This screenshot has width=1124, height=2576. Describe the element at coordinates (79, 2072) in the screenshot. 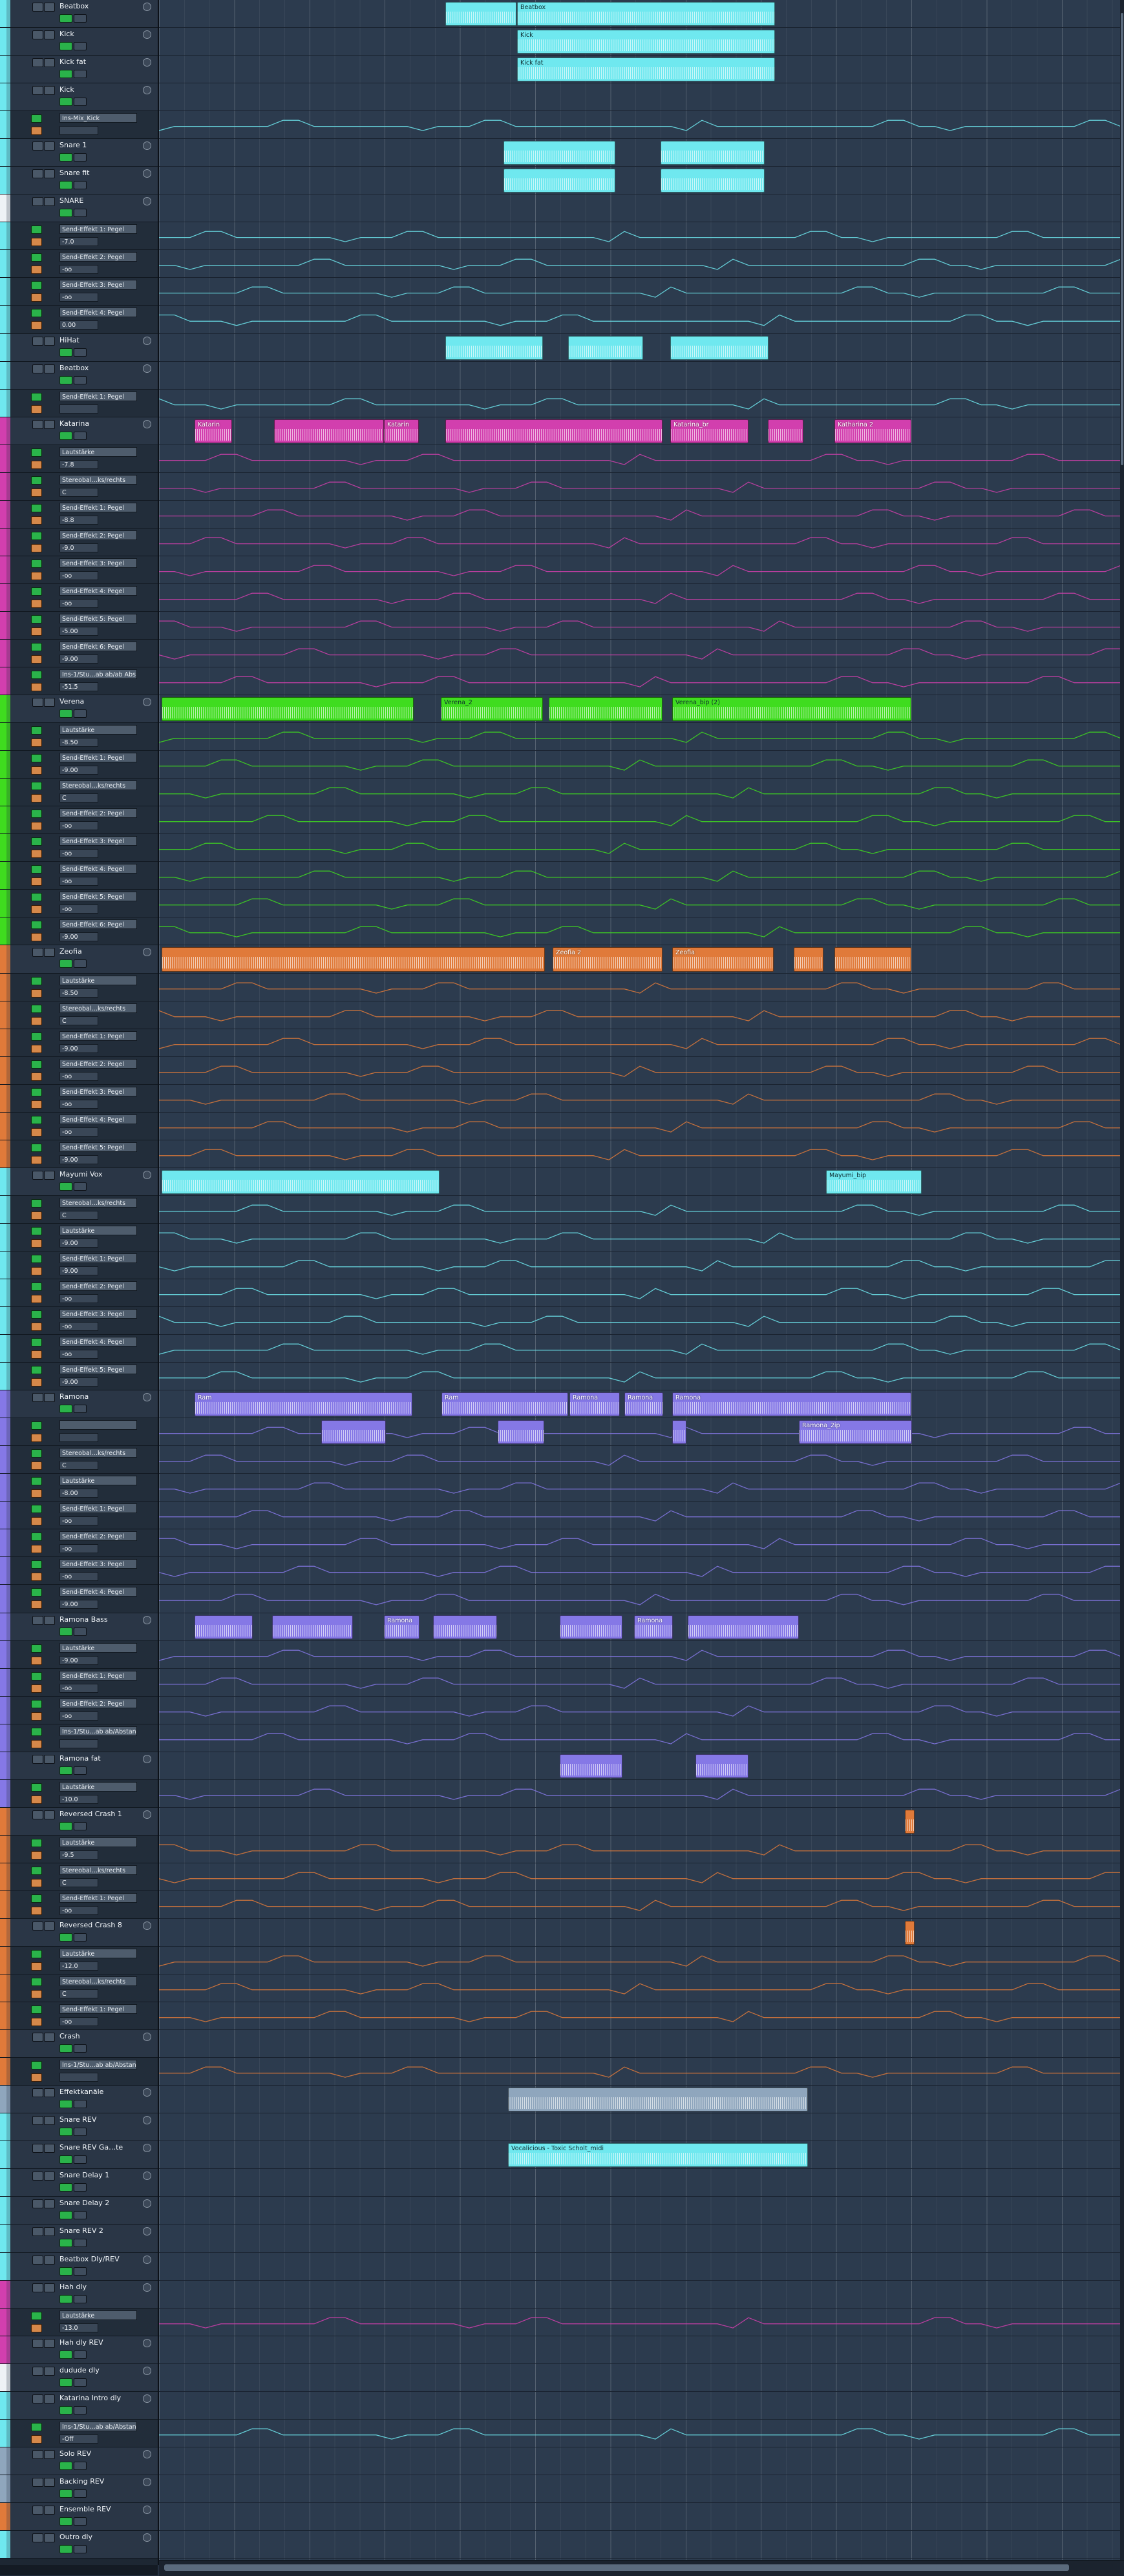

I see `automation-lane-header: Ins-1/Stu…ab ab/Abstand` at that location.